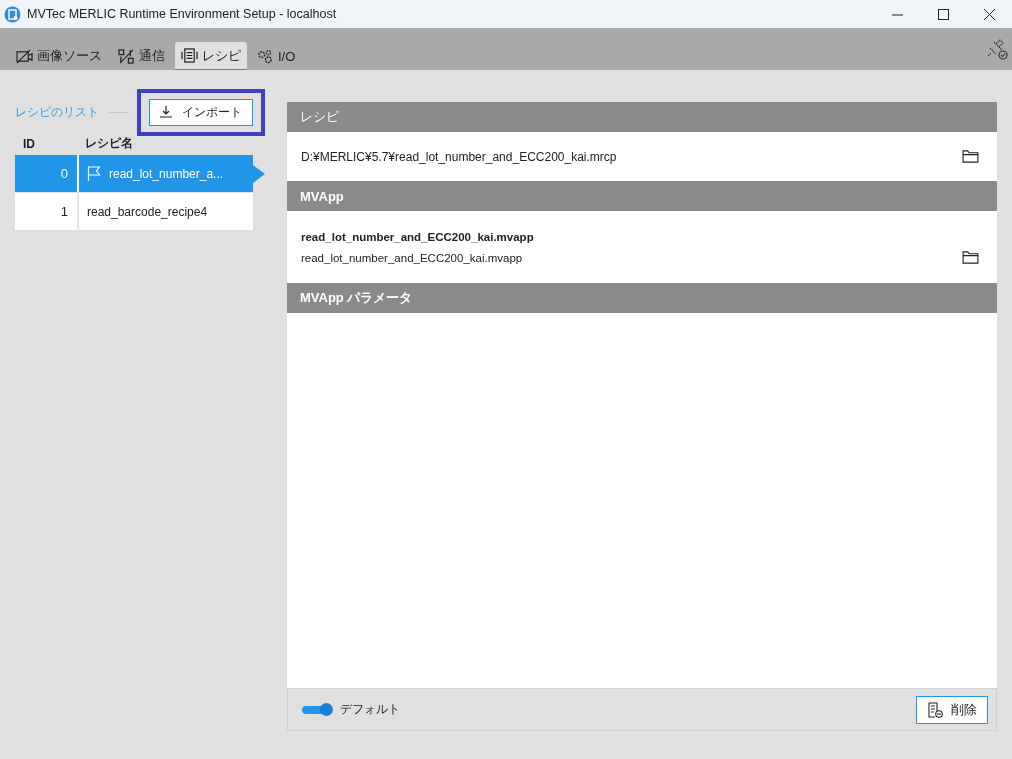  I want to click on section-header: MVApp, so click(642, 196).